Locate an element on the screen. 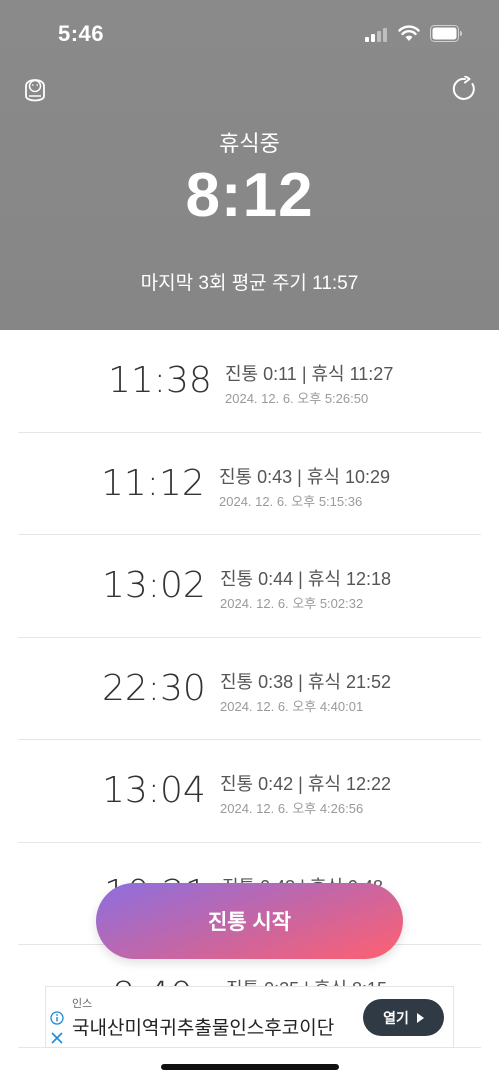 This screenshot has height=1080, width=499. baby-icon is located at coordinates (35, 89).